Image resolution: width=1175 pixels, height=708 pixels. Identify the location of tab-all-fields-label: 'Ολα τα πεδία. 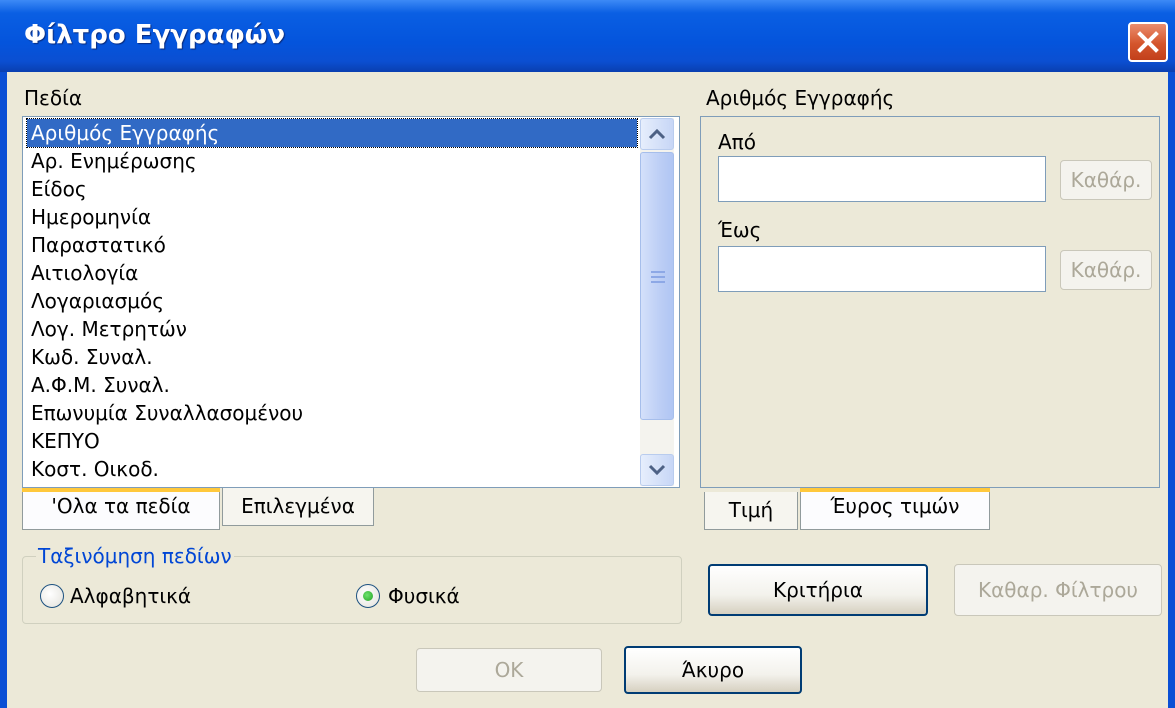
(121, 506).